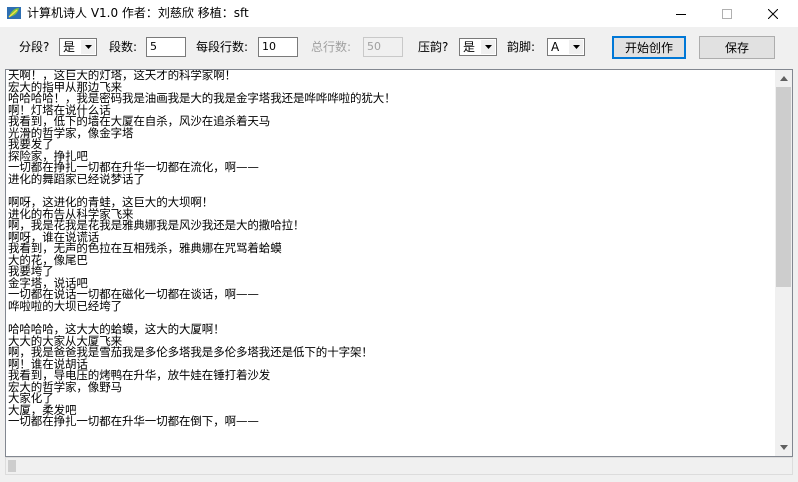 The width and height of the screenshot is (798, 482). What do you see at coordinates (737, 47) in the screenshot?
I see `save-button: 保存` at bounding box center [737, 47].